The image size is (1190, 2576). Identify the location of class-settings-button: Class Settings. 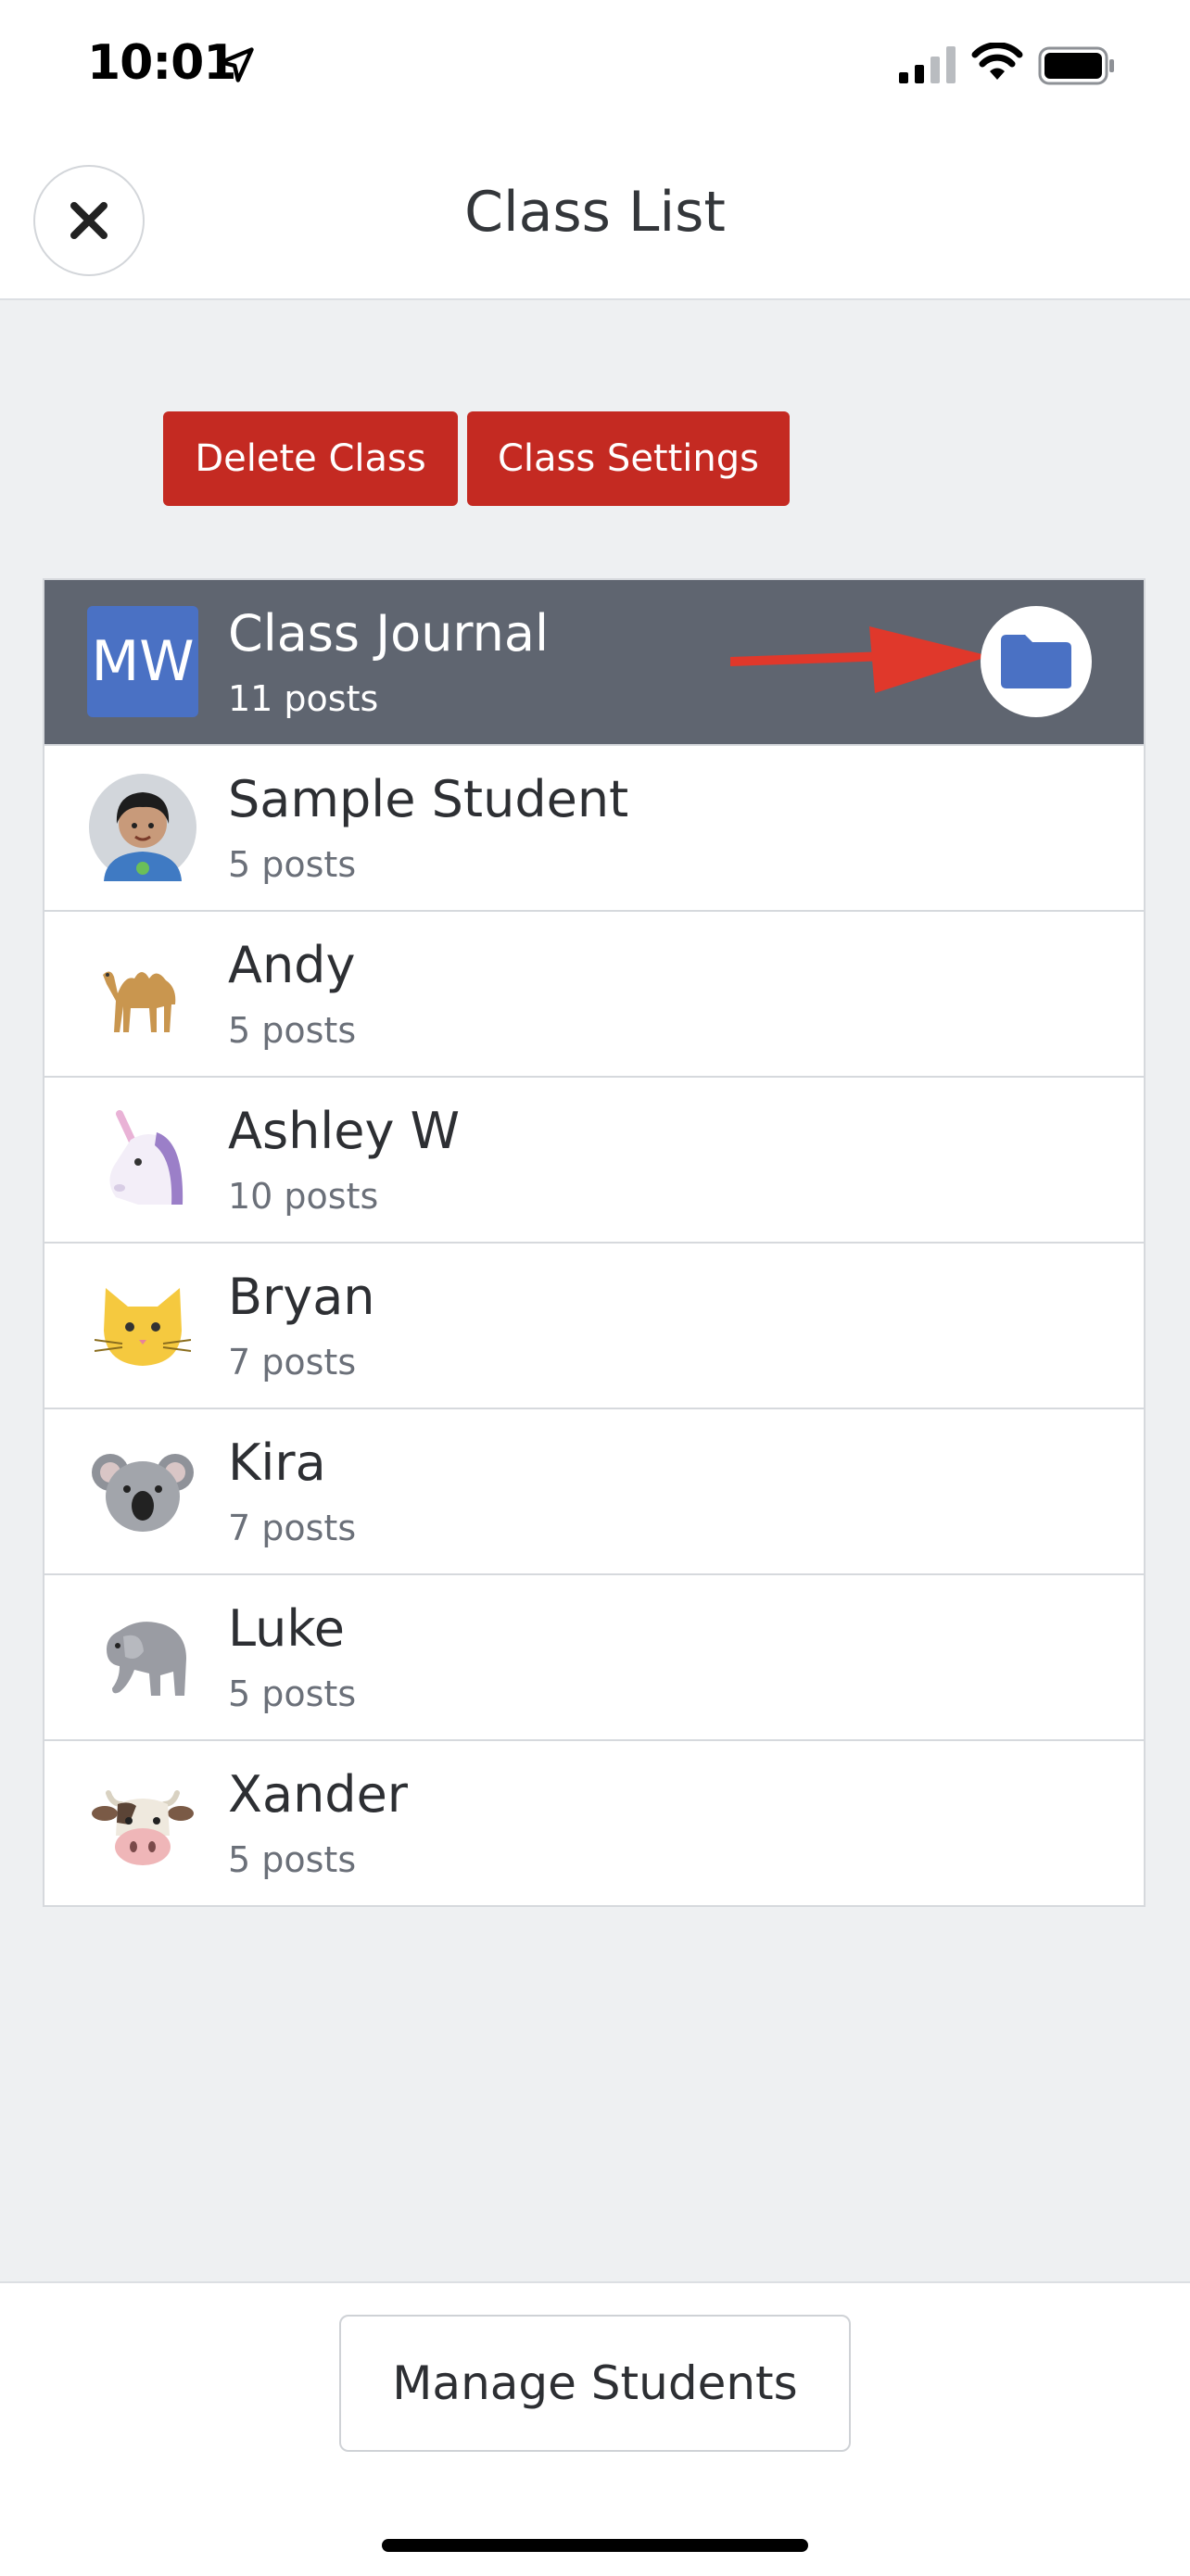
(628, 458).